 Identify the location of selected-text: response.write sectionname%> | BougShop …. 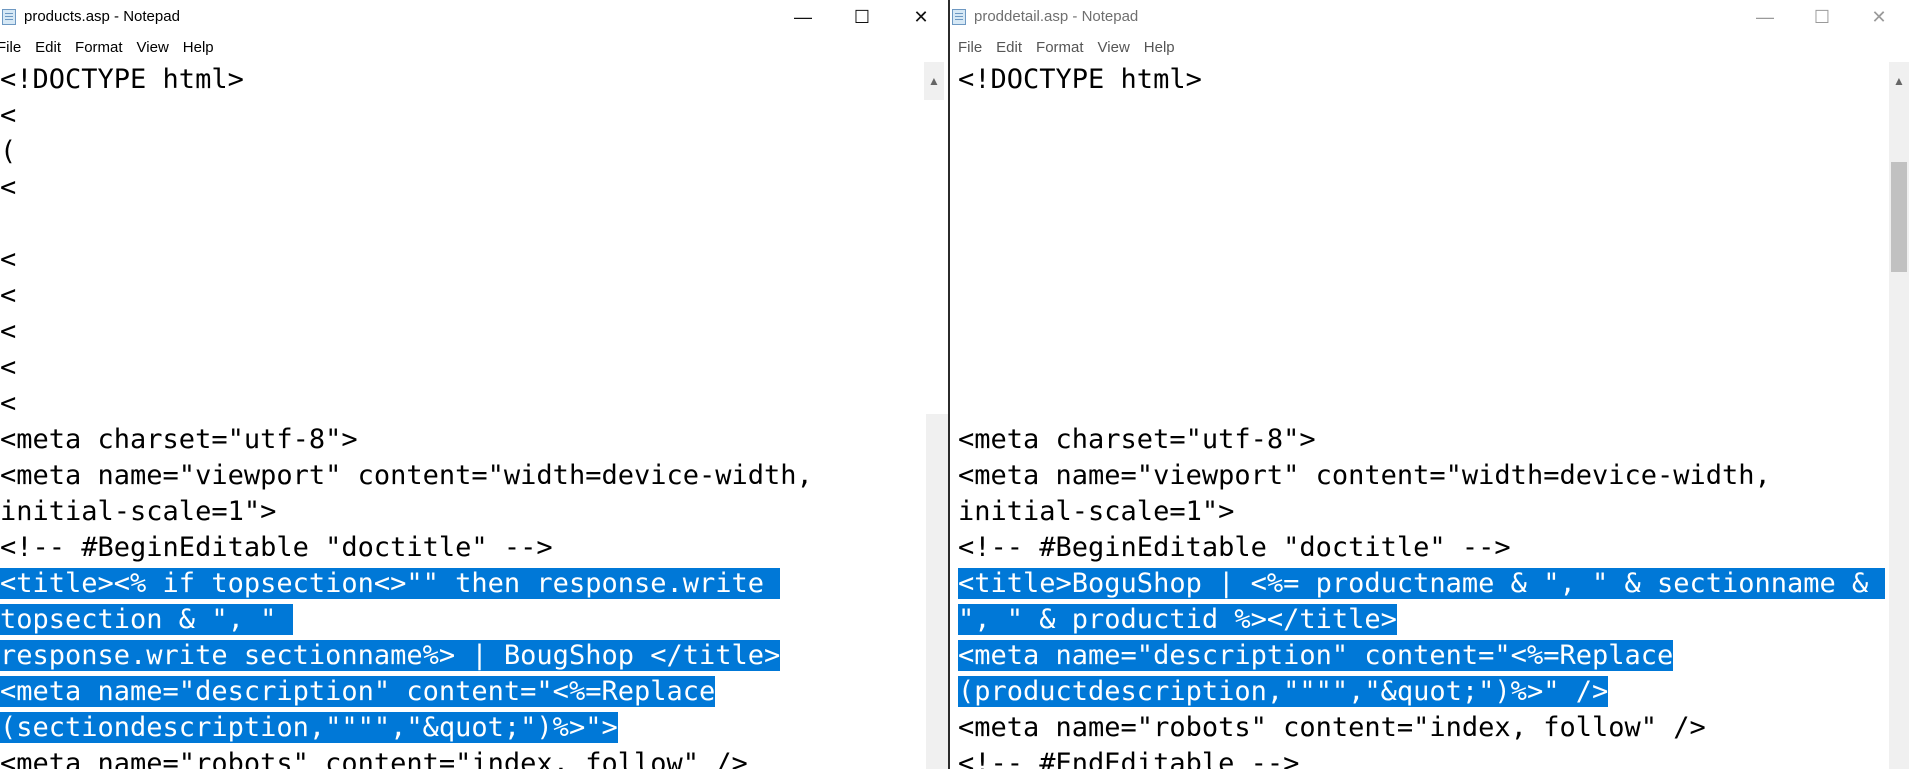
(390, 655).